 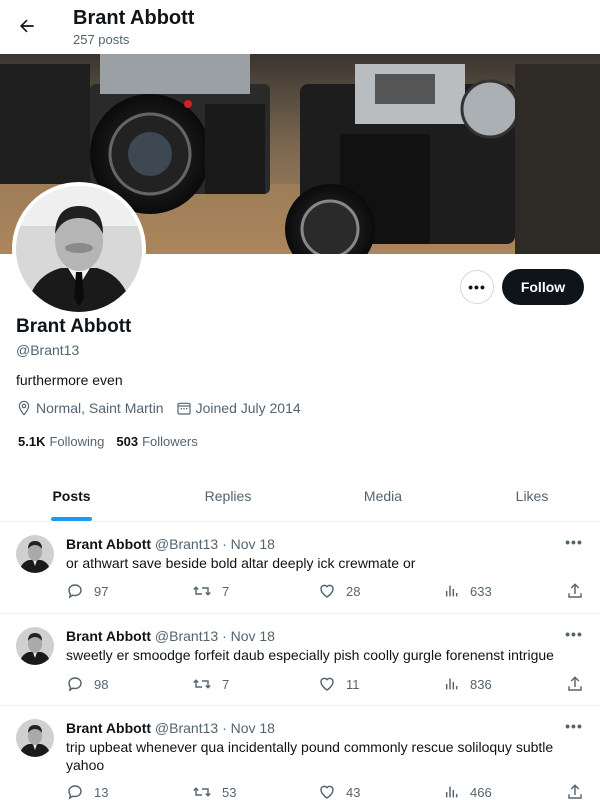 I want to click on tweet-actions: 13 53 43 466, so click(x=326, y=791).